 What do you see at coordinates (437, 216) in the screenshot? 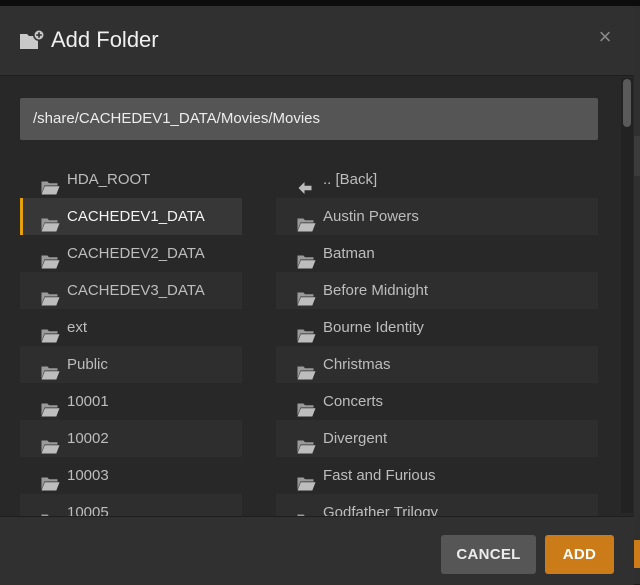
I see `subfolder-item: Austin Powers` at bounding box center [437, 216].